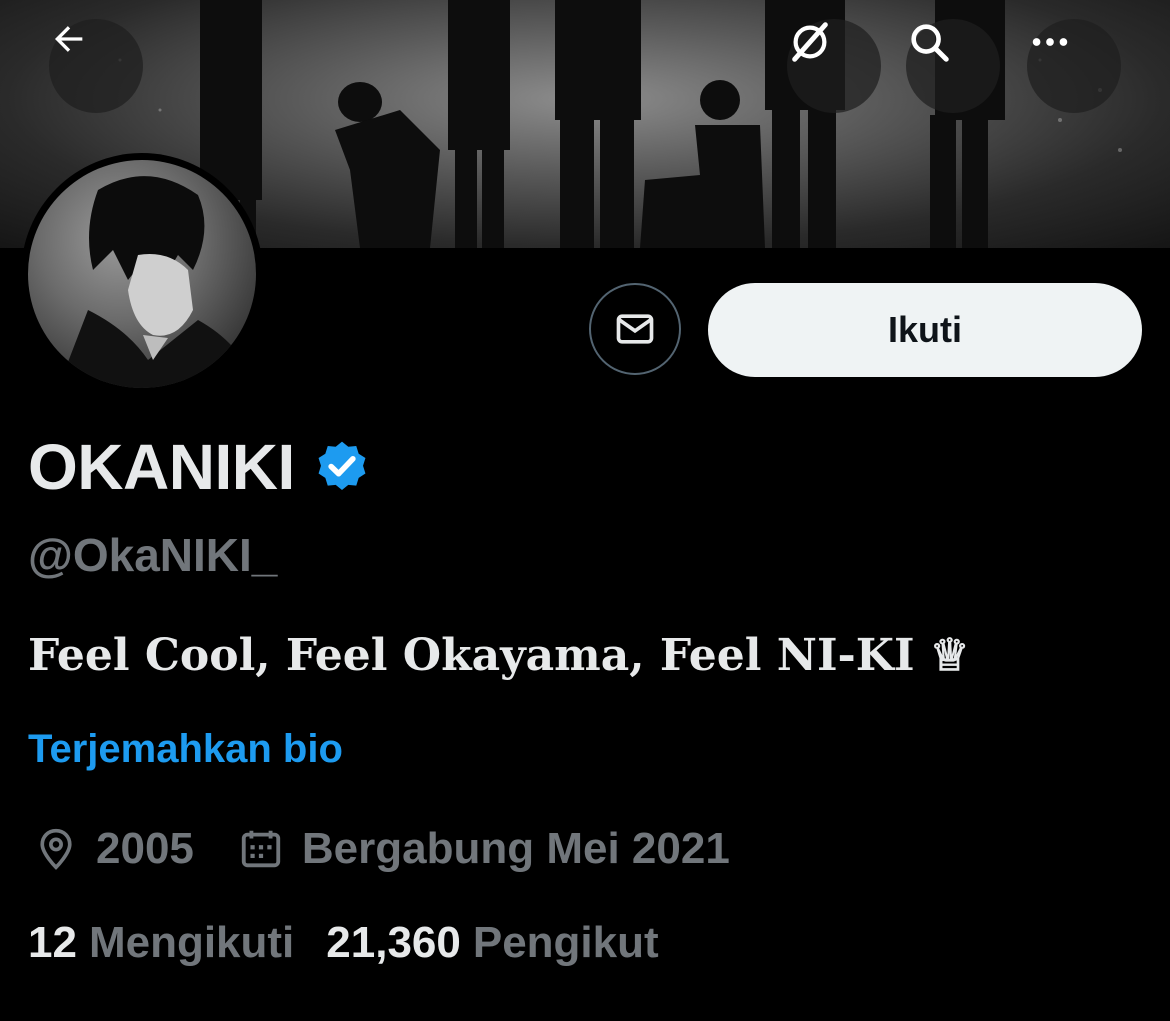 This screenshot has height=1021, width=1170. Describe the element at coordinates (96, 66) in the screenshot. I see `back-button` at that location.